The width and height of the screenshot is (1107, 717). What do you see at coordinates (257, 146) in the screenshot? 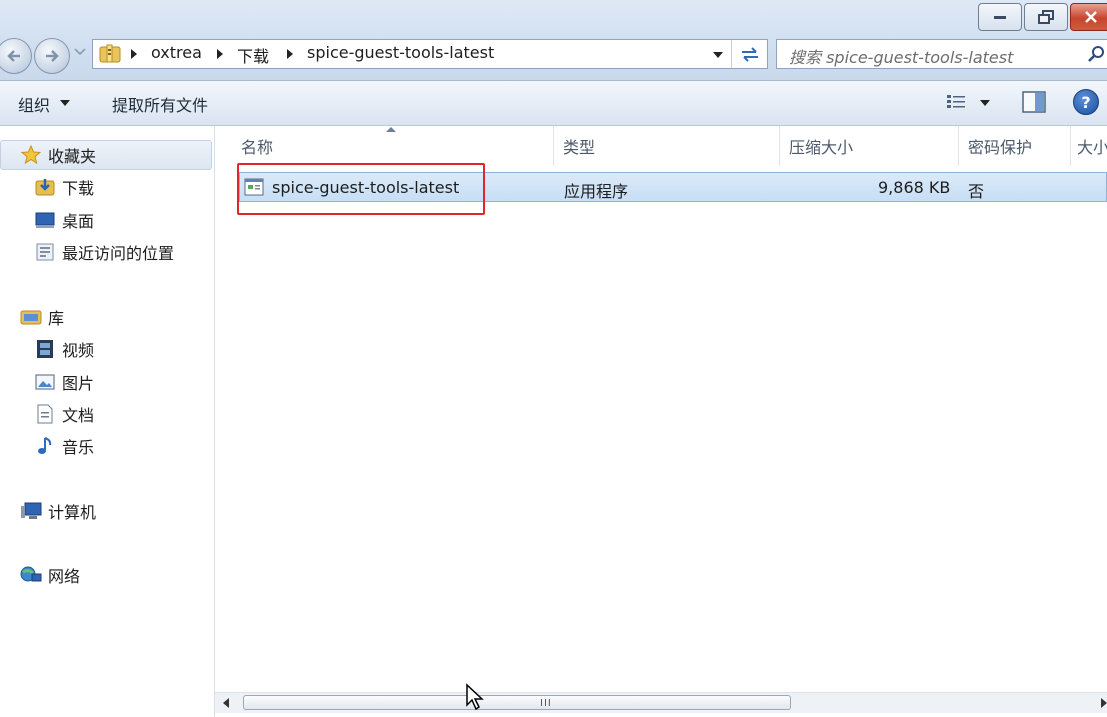
I see `column-header-name: 名称` at bounding box center [257, 146].